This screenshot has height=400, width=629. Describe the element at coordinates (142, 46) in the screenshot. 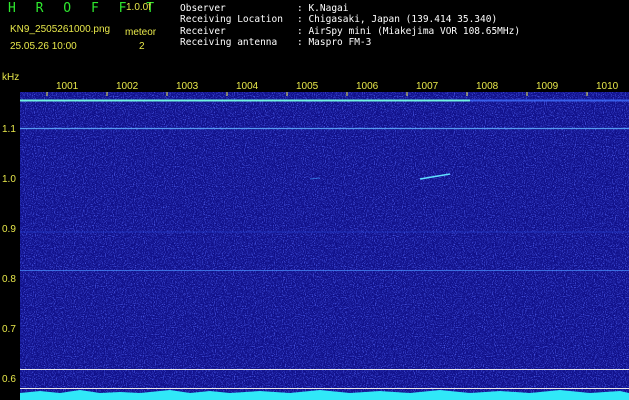

I see `detection-count: 2` at that location.